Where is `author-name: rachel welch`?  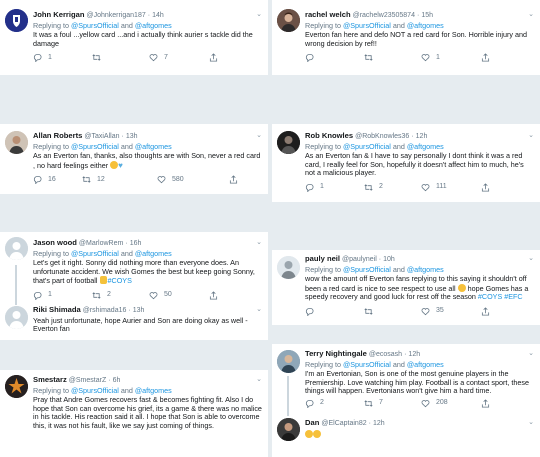
author-name: rachel welch is located at coordinates (328, 15).